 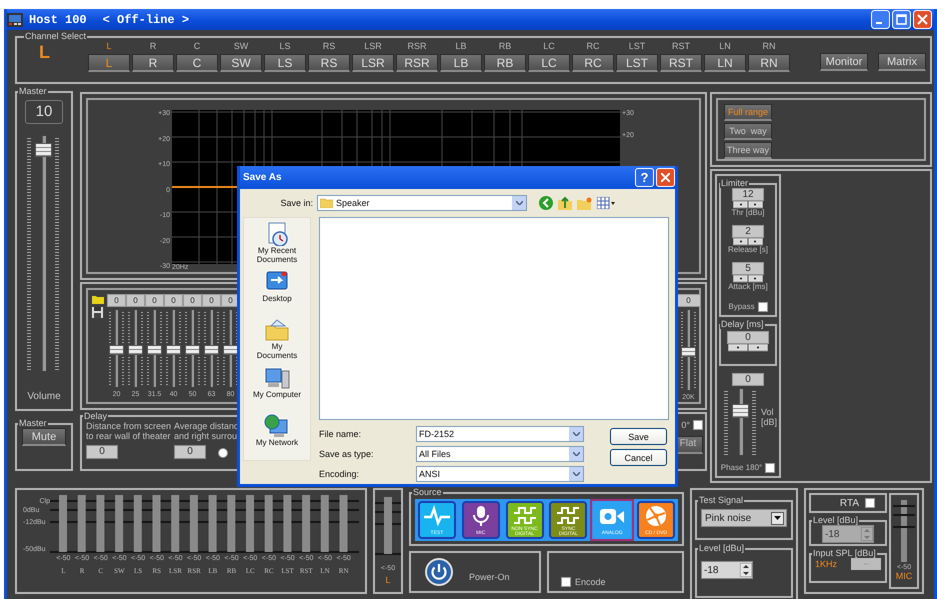 What do you see at coordinates (277, 290) in the screenshot?
I see `place-button: Desktop` at bounding box center [277, 290].